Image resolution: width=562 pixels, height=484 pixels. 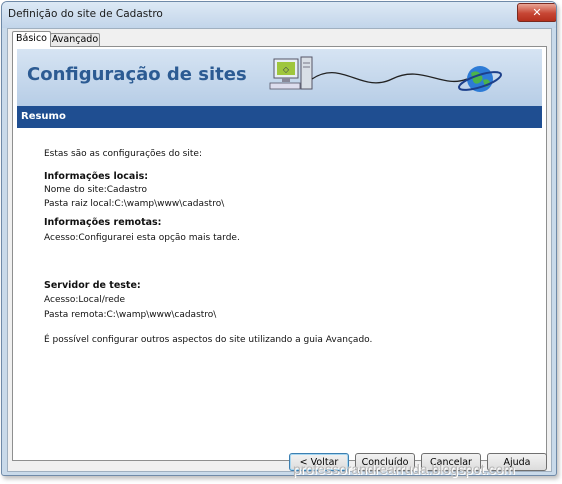 What do you see at coordinates (96, 176) in the screenshot?
I see `local-info-heading: Informações locais:` at bounding box center [96, 176].